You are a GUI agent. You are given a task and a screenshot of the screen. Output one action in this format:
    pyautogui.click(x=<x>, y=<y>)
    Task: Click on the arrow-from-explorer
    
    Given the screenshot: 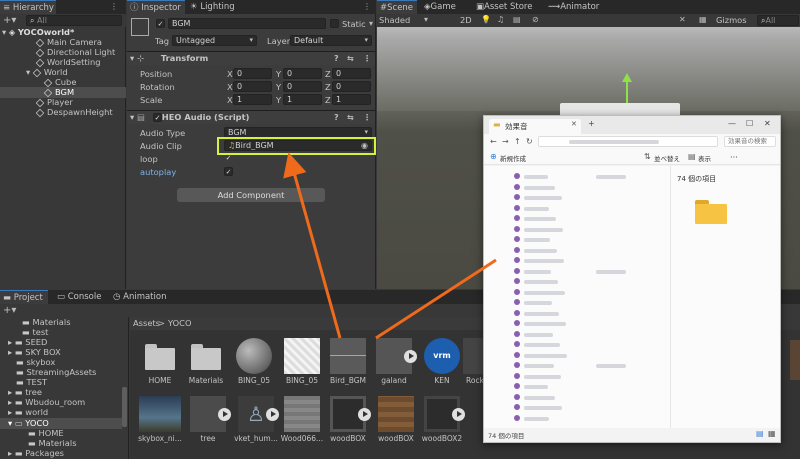 What is the action you would take?
    pyautogui.click(x=436, y=299)
    